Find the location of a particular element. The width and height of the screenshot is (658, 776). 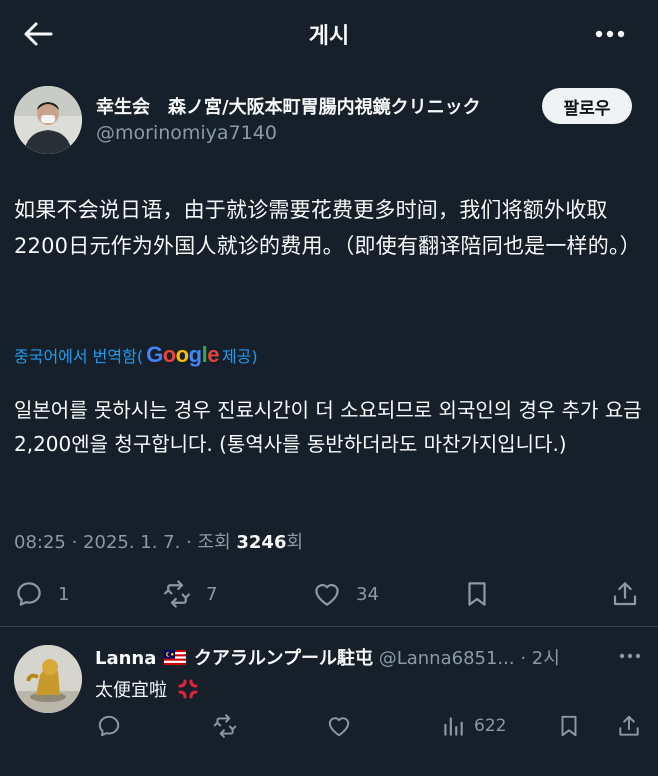

reply-share-button is located at coordinates (629, 726).